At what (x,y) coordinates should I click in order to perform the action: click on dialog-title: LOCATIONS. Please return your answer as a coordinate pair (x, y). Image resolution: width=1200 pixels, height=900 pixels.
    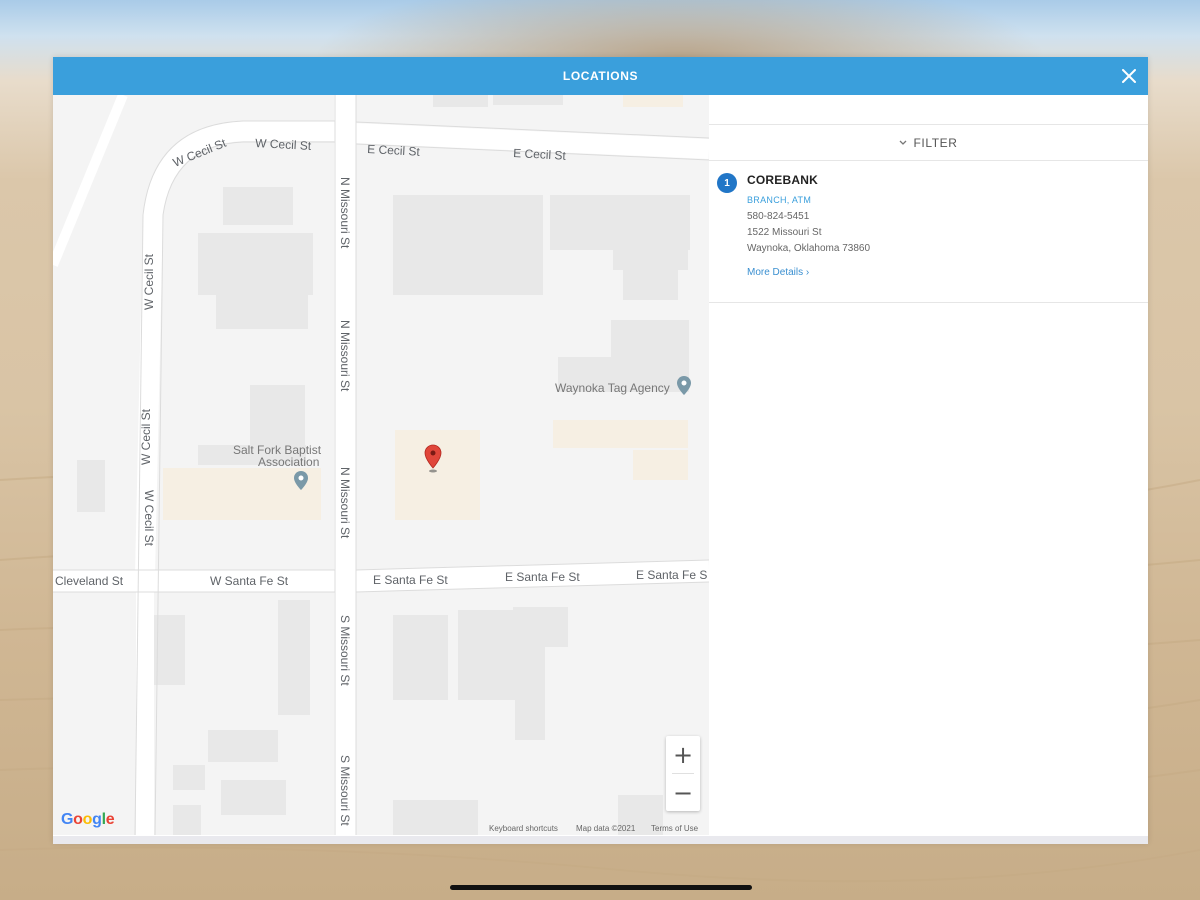
    Looking at the image, I should click on (600, 76).